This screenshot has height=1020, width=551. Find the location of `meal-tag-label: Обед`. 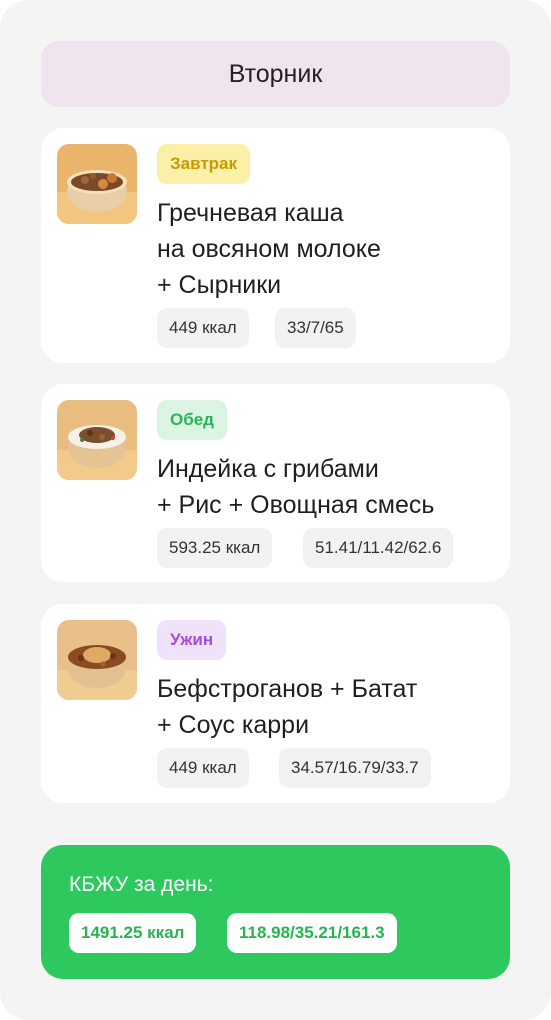

meal-tag-label: Обед is located at coordinates (192, 419).